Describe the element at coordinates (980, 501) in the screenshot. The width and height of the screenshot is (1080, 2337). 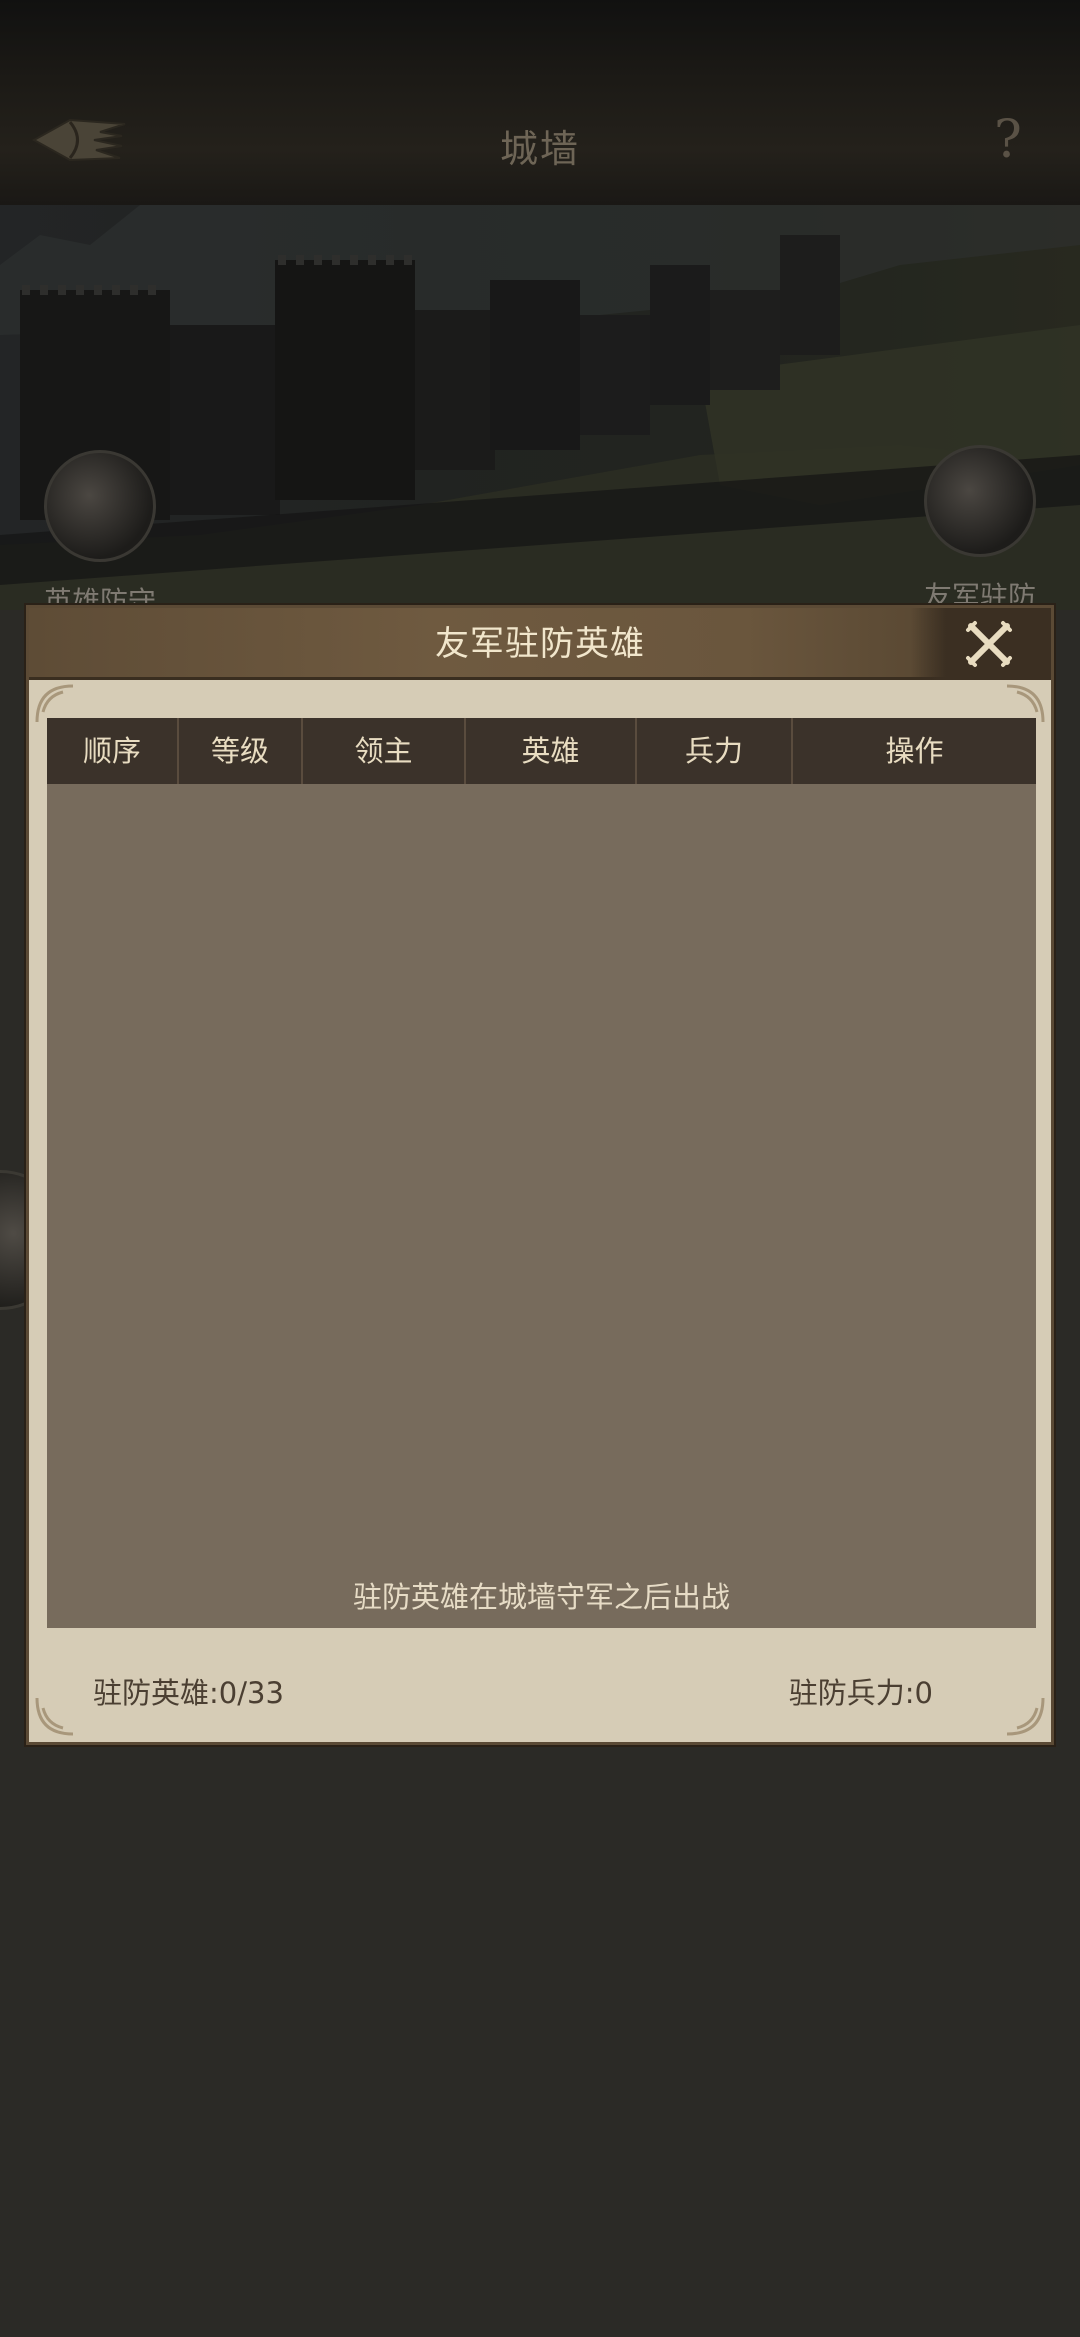
I see `crusader-helmet-icon` at that location.